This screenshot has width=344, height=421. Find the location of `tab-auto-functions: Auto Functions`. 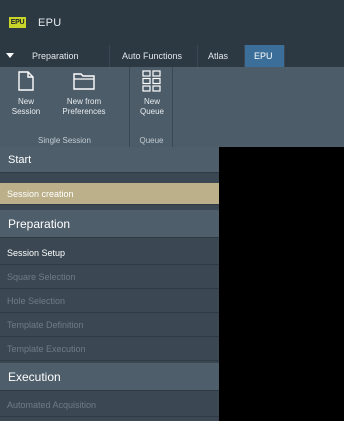

tab-auto-functions: Auto Functions is located at coordinates (154, 56).